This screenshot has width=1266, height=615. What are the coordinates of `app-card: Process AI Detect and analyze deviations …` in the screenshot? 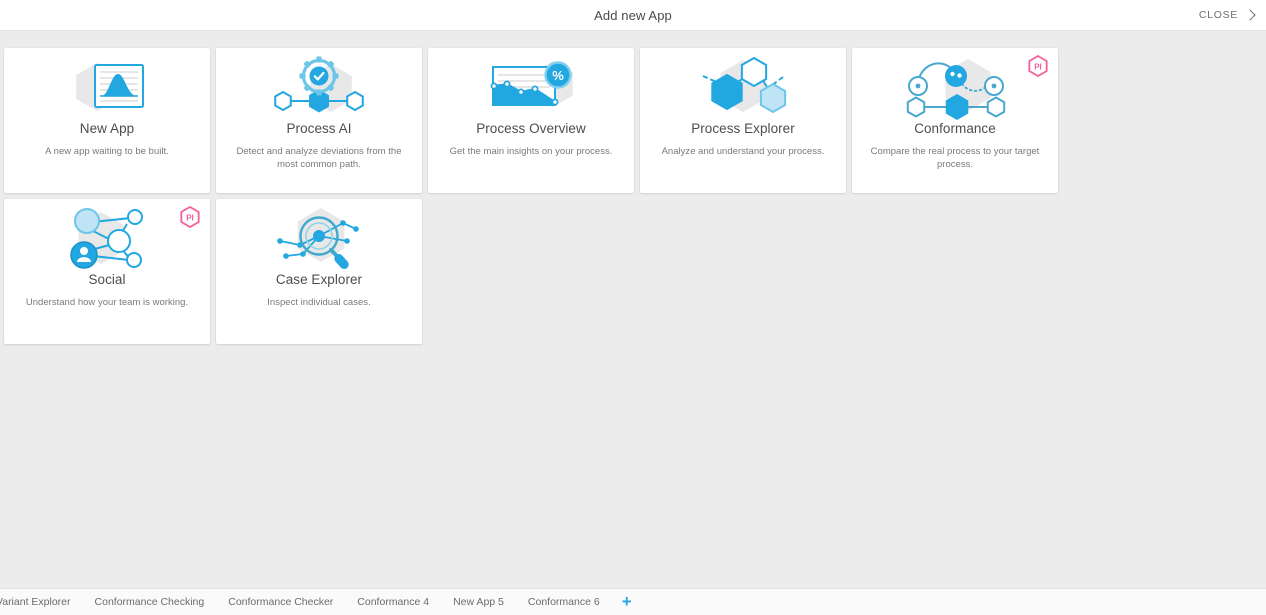 It's located at (319, 120).